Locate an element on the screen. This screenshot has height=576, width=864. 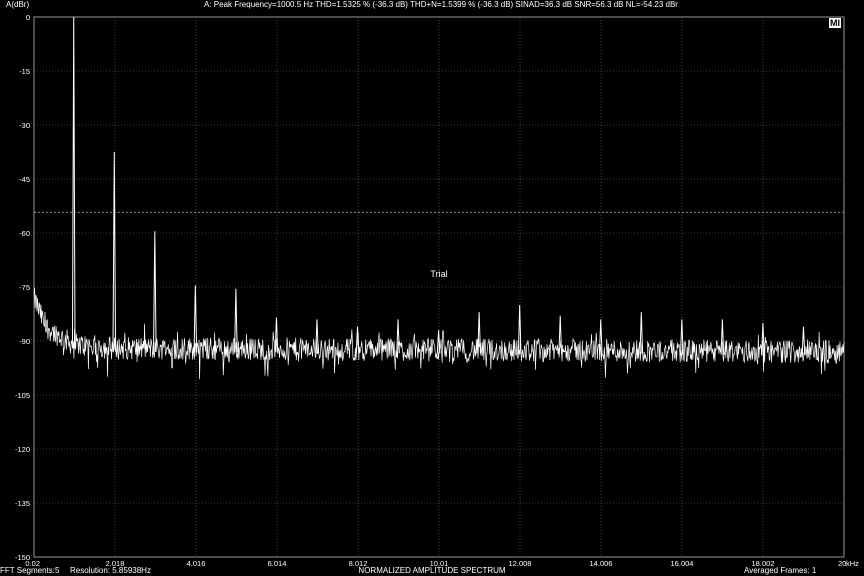
y-tick-label: -60 is located at coordinates (24, 233).